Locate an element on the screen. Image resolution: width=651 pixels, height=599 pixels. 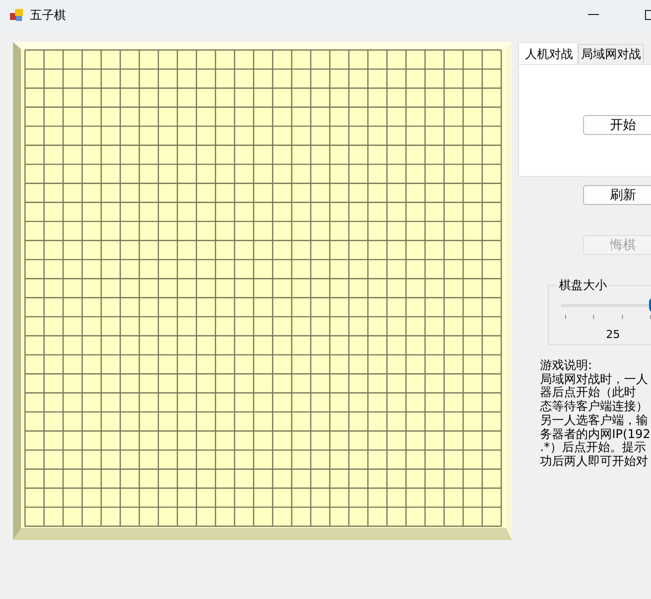
app-icon is located at coordinates (17, 15).